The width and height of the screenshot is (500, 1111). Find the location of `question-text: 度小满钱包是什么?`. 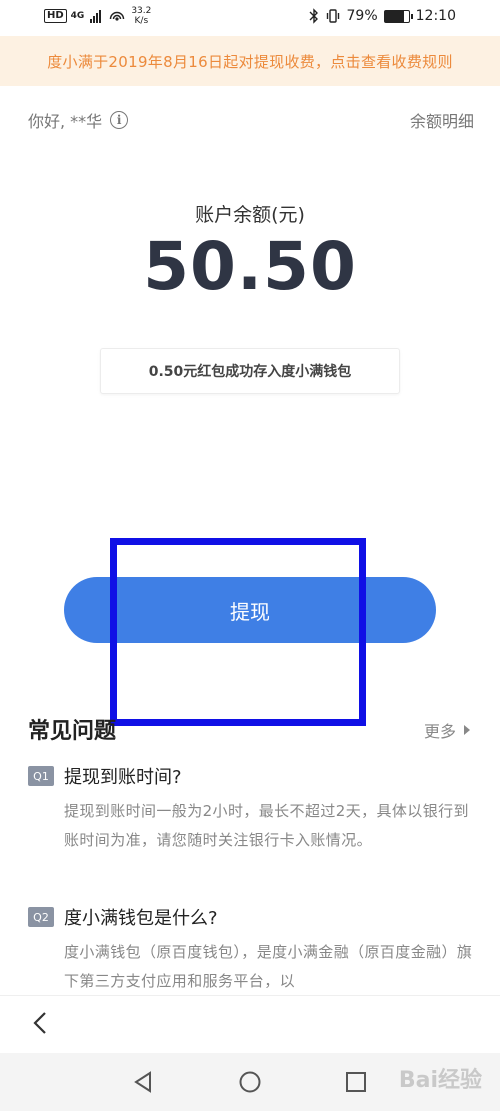

question-text: 度小满钱包是什么? is located at coordinates (141, 918).